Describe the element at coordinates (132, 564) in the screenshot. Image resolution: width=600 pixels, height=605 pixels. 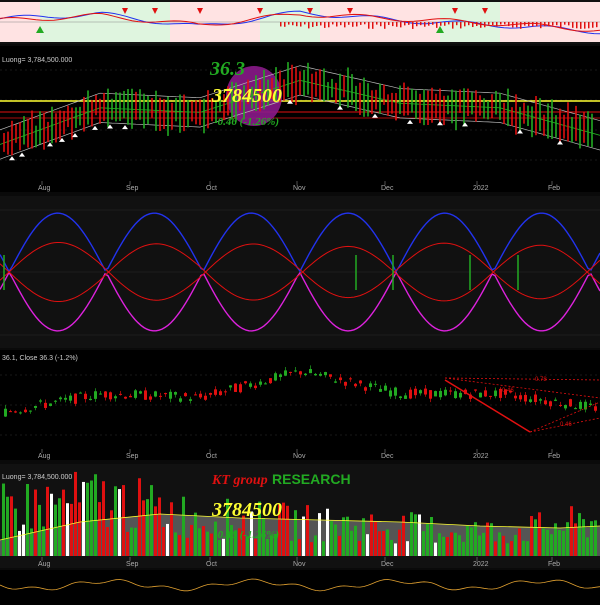
I see `axis-label-sep: Sep` at that location.